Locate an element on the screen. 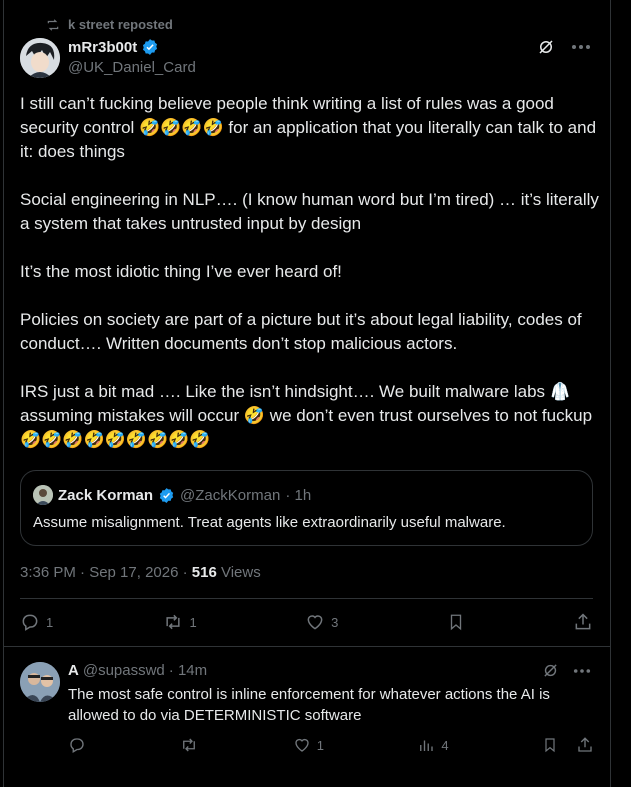 Image resolution: width=631 pixels, height=787 pixels. reply-handle: @supasswd is located at coordinates (124, 670).